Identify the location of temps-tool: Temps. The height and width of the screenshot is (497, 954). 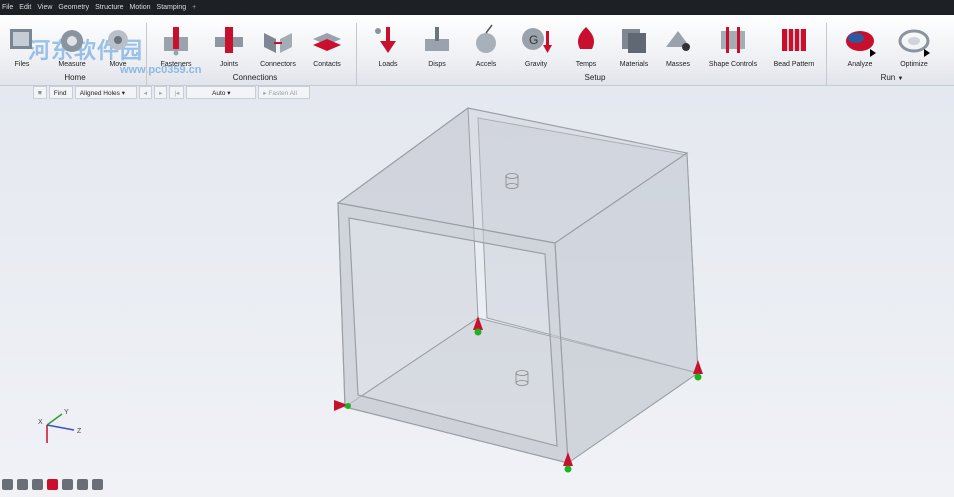
(586, 49).